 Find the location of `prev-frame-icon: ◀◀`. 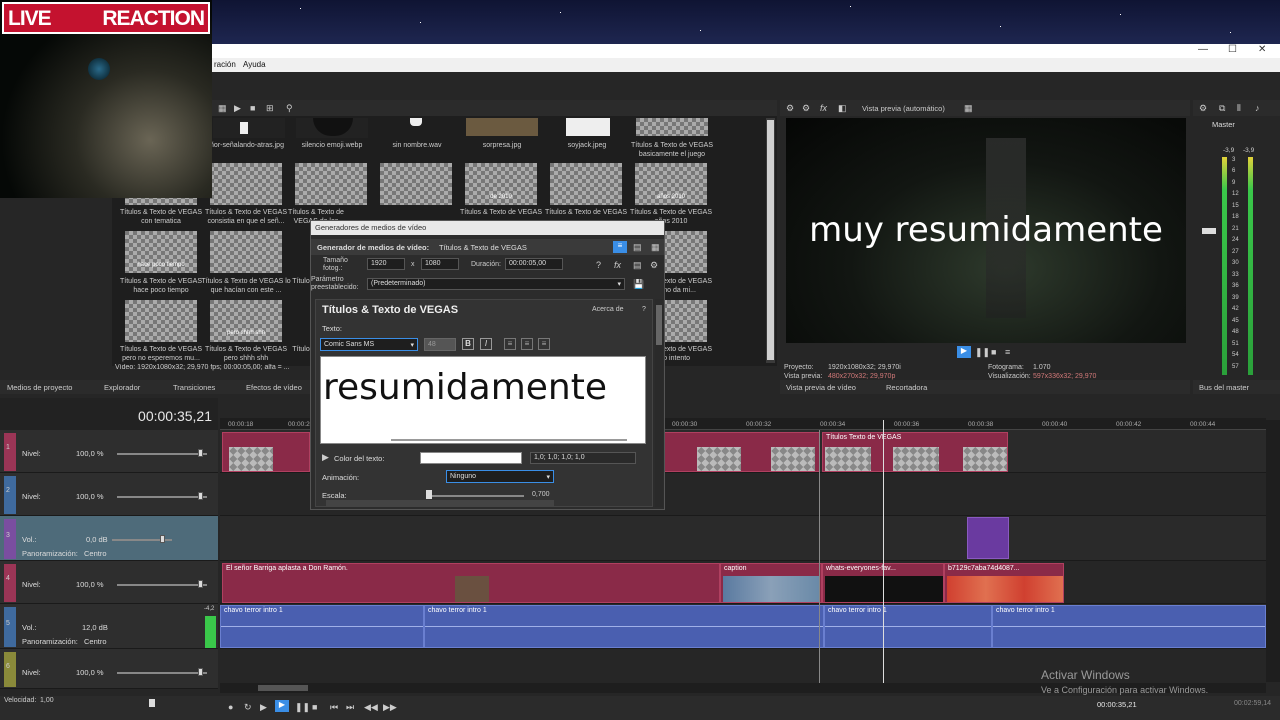

prev-frame-icon: ◀◀ is located at coordinates (371, 707).